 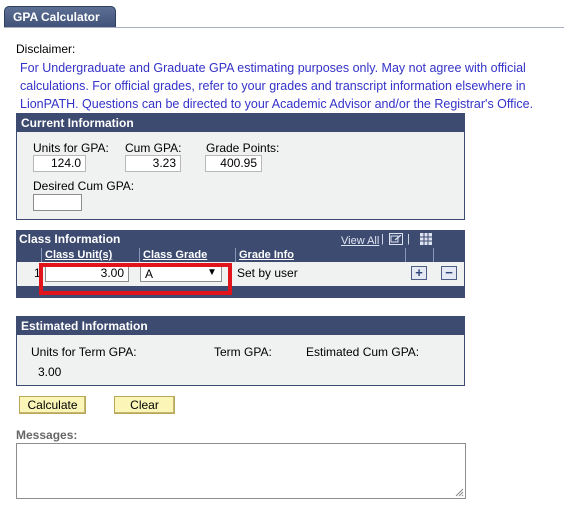 What do you see at coordinates (47, 435) in the screenshot?
I see `messages-label: Messages:` at bounding box center [47, 435].